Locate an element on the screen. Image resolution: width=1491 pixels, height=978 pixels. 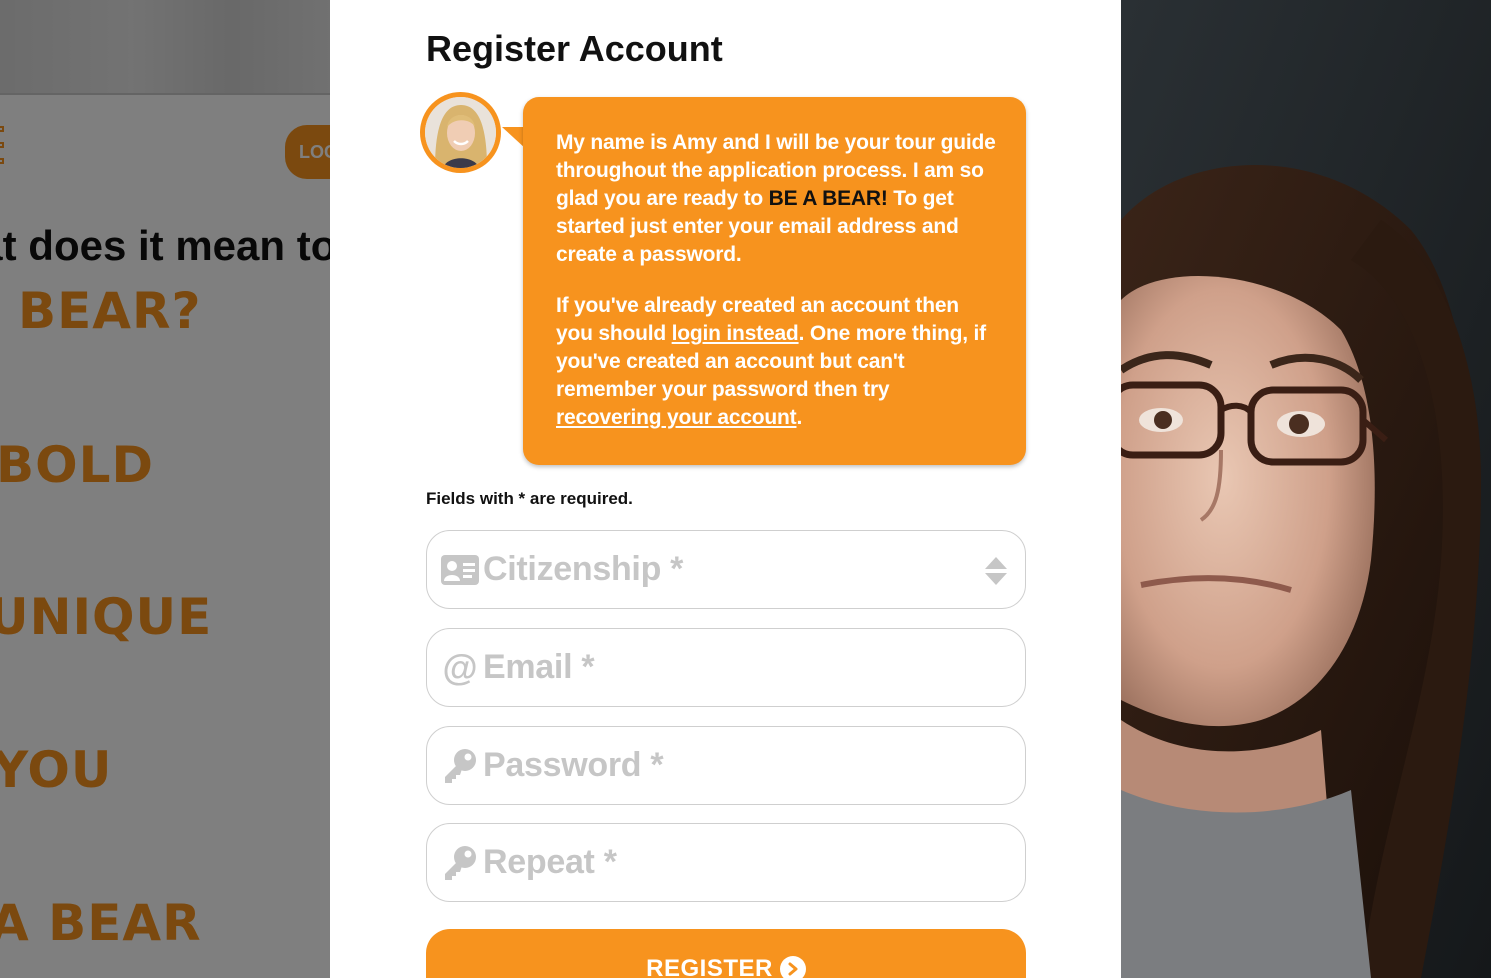
recover-account-link: recovering your account is located at coordinates (676, 417).